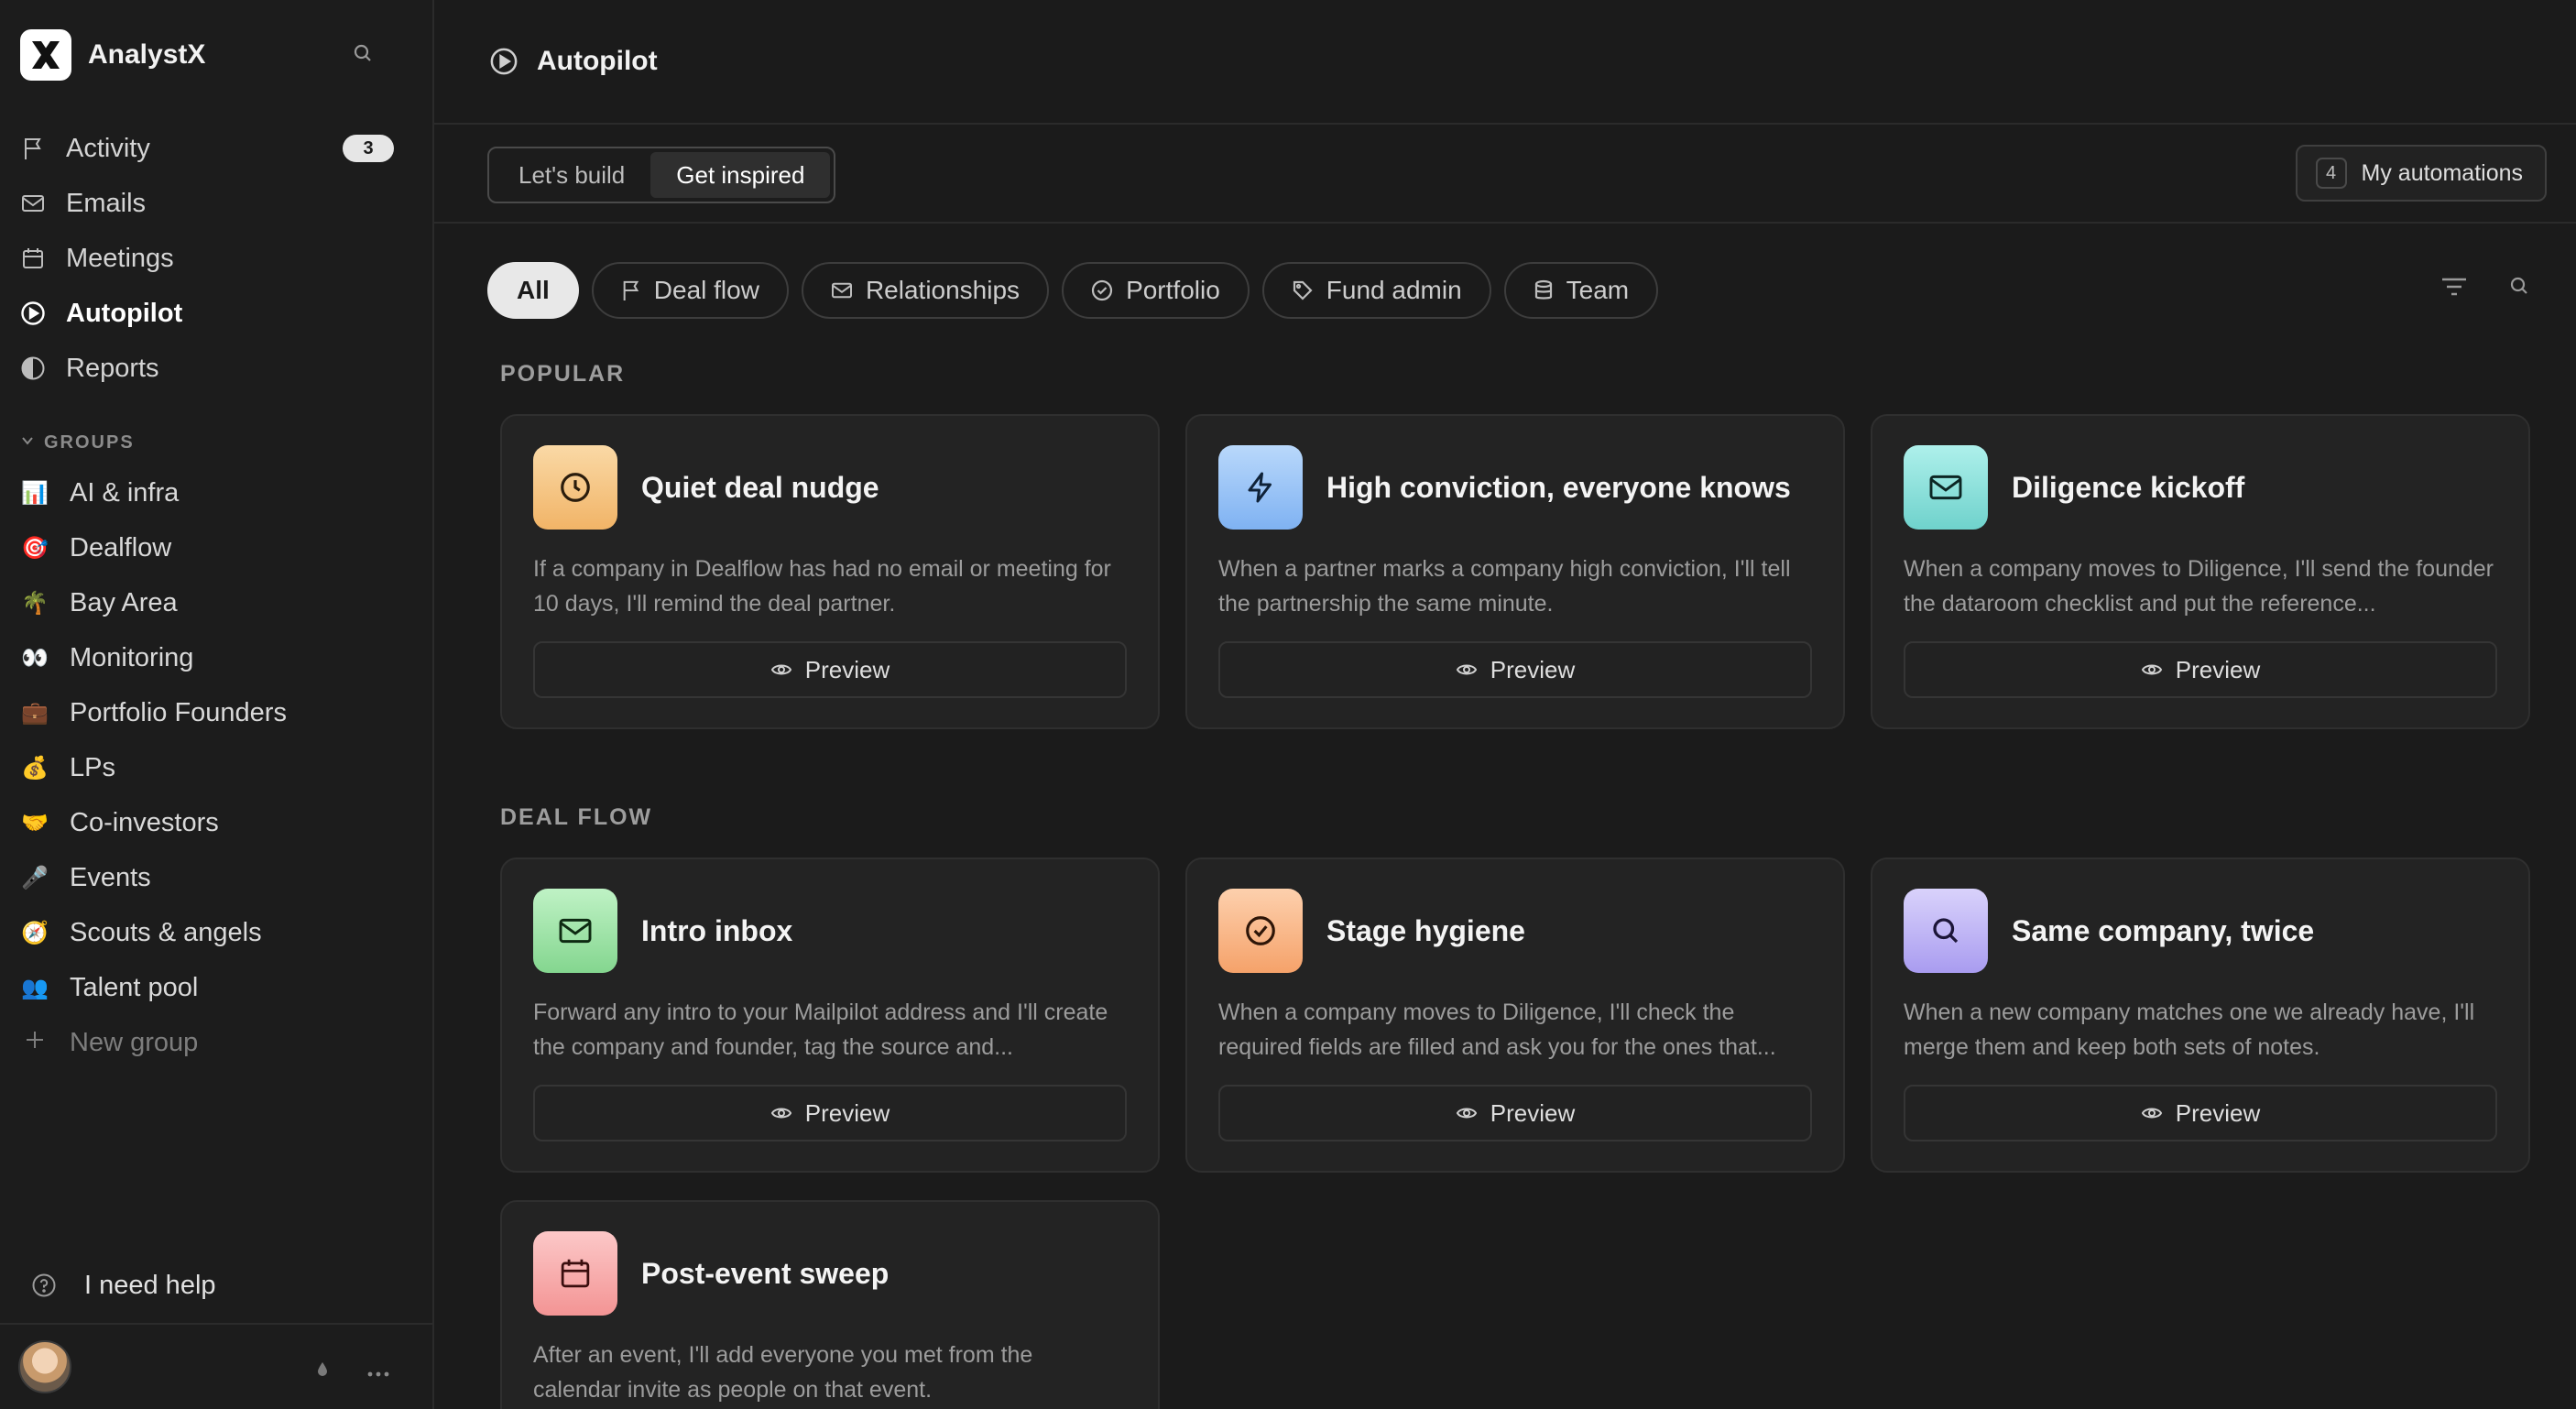 Image resolution: width=2576 pixels, height=1409 pixels. What do you see at coordinates (2421, 173) in the screenshot?
I see `my-automations-button: 4 My automations` at bounding box center [2421, 173].